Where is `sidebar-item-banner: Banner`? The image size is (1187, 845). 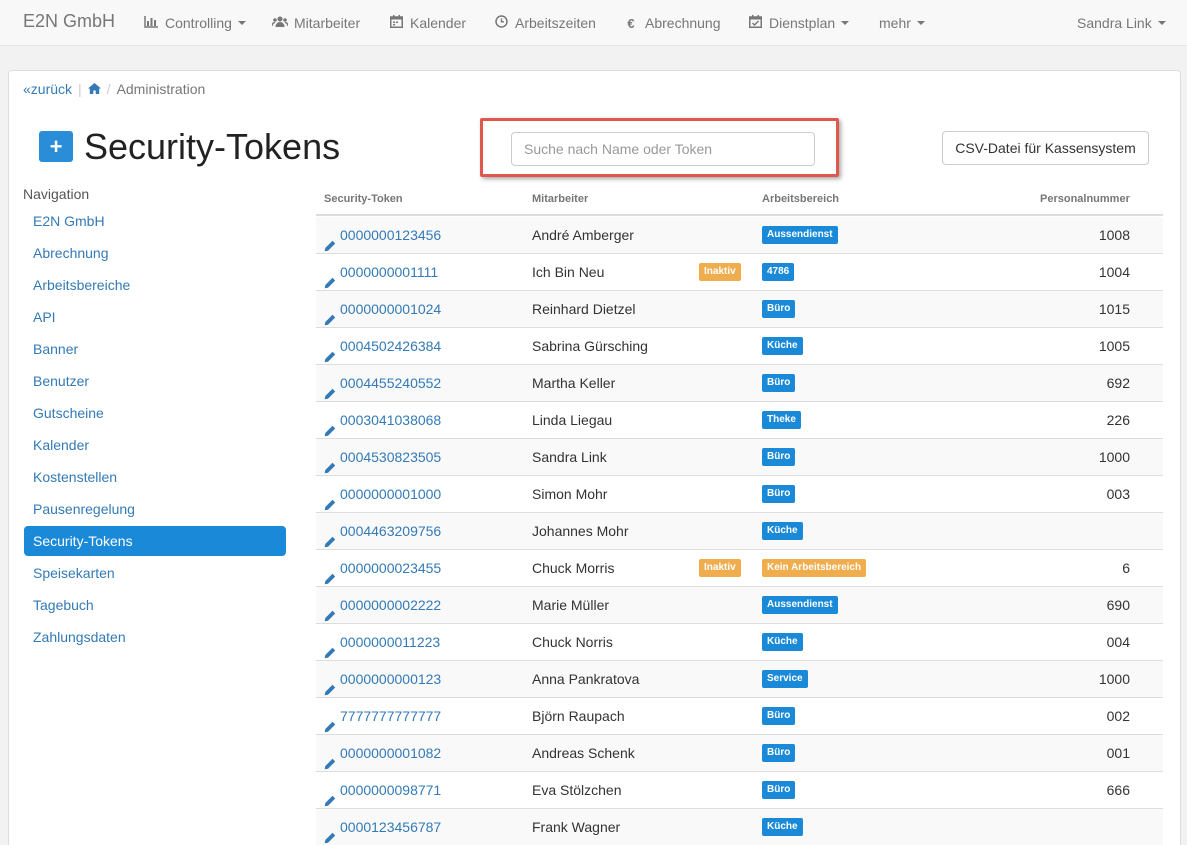
sidebar-item-banner: Banner is located at coordinates (155, 349).